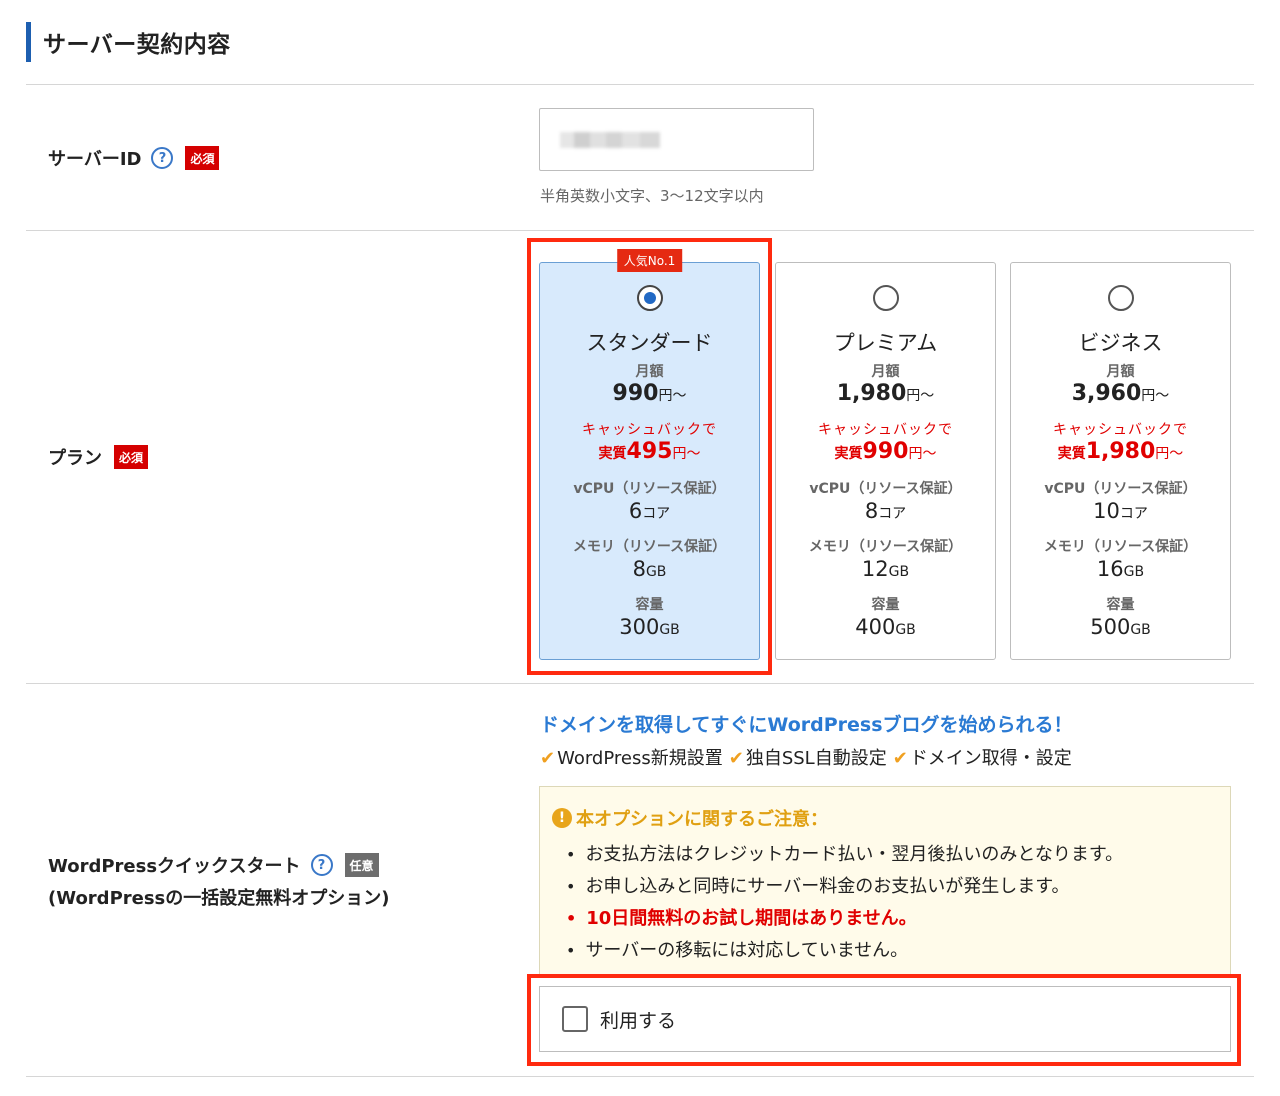  Describe the element at coordinates (631, 758) in the screenshot. I see `feature-item: ✔ WordPress新規設置` at that location.